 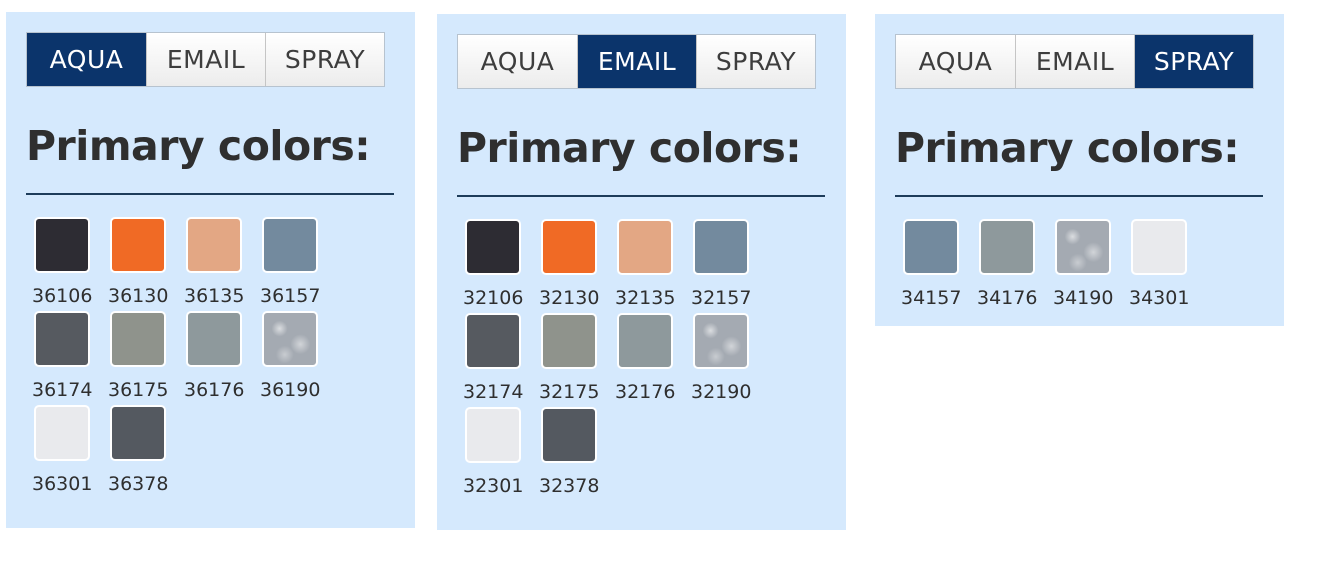 What do you see at coordinates (62, 484) in the screenshot?
I see `color-code: 36301` at bounding box center [62, 484].